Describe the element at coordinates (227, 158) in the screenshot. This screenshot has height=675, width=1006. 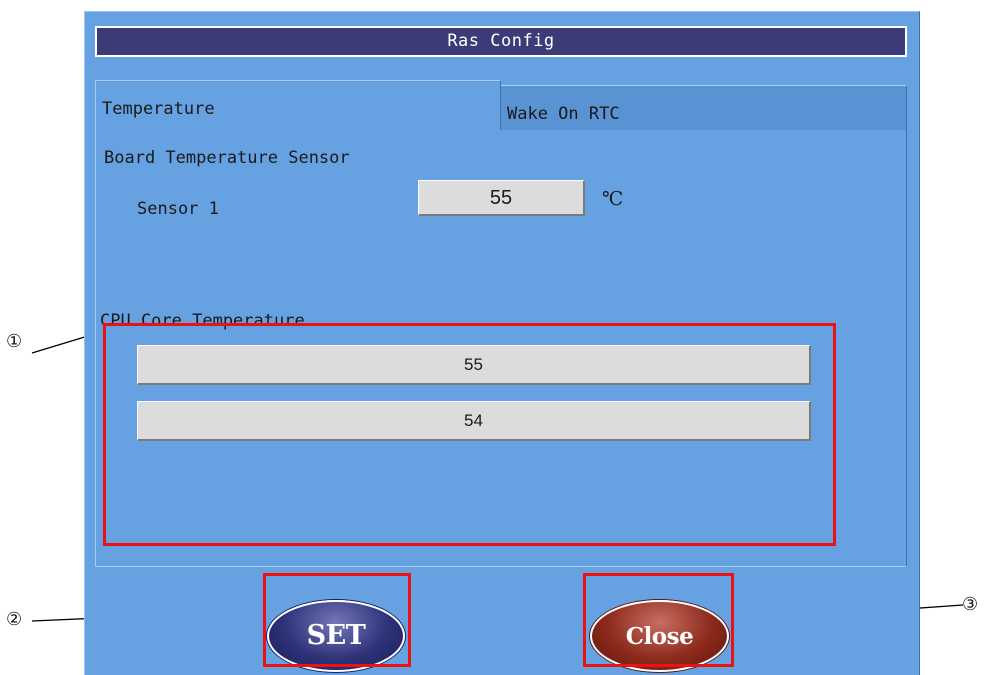
I see `board-temperature-sensor-label: Board Temperature Sensor` at that location.